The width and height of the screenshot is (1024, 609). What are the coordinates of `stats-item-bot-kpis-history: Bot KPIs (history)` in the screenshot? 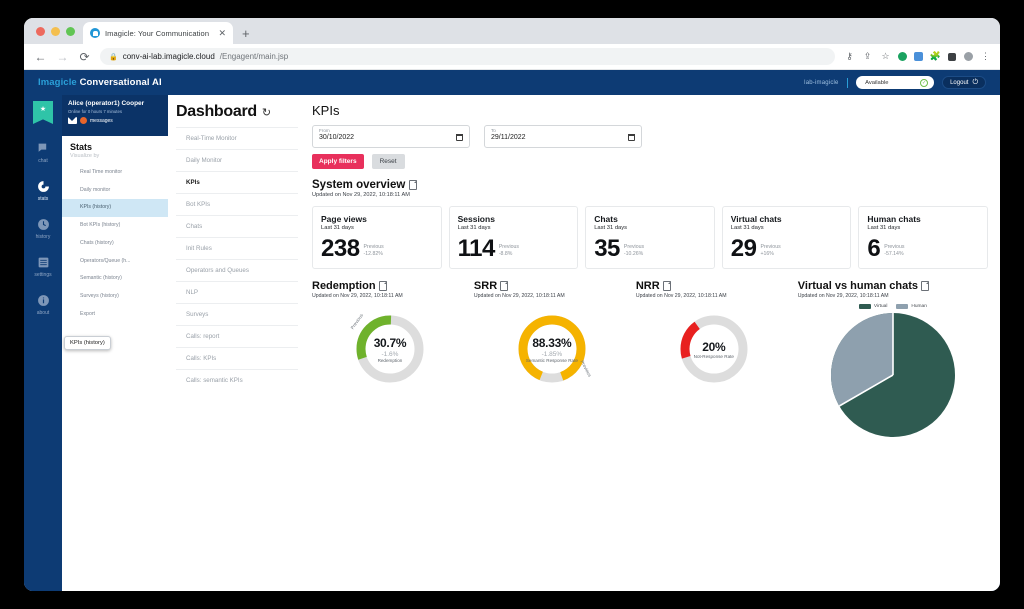 It's located at (115, 226).